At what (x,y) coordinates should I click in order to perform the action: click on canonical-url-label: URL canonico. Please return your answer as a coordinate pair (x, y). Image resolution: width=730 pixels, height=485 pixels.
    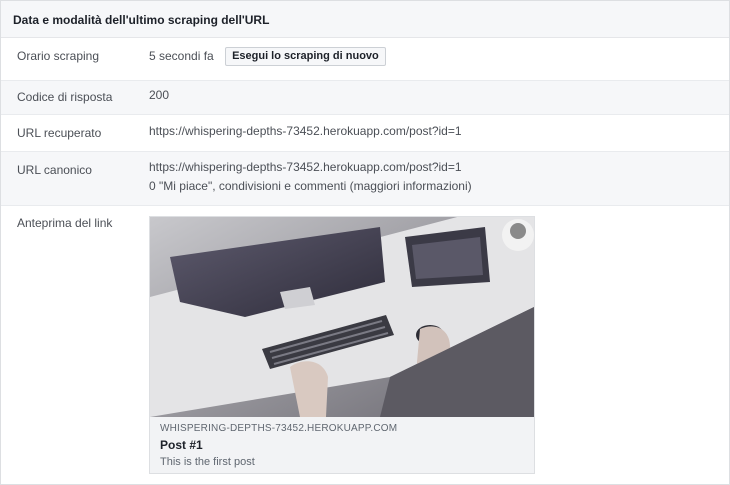
    Looking at the image, I should click on (54, 170).